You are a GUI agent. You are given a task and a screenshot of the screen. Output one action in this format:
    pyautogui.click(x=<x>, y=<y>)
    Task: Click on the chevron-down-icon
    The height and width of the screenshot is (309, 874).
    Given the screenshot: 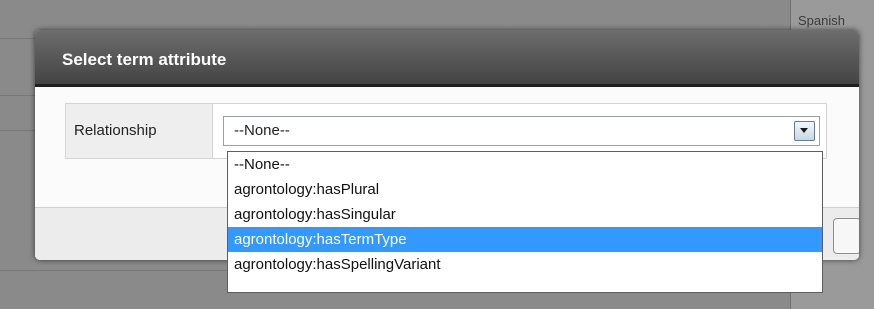 What is the action you would take?
    pyautogui.click(x=804, y=131)
    